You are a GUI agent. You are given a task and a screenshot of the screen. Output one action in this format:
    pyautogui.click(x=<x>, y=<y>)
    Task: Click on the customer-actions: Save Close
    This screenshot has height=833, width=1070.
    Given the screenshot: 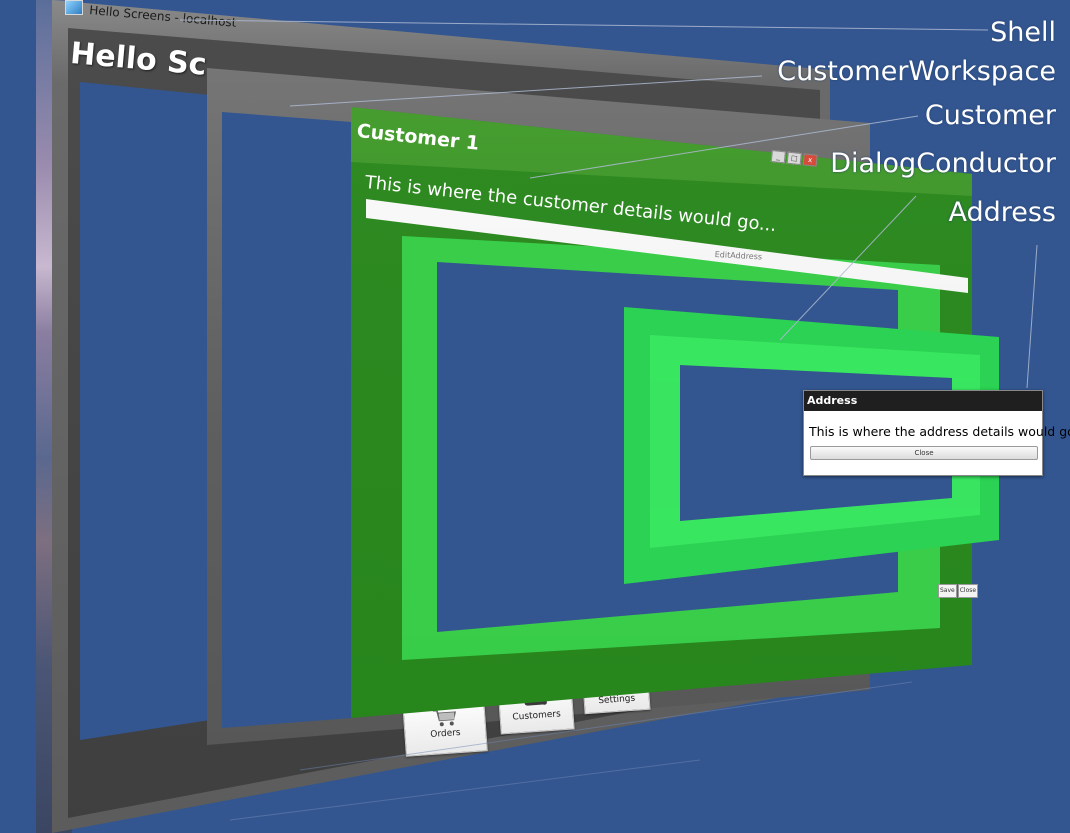 What is the action you would take?
    pyautogui.click(x=958, y=591)
    